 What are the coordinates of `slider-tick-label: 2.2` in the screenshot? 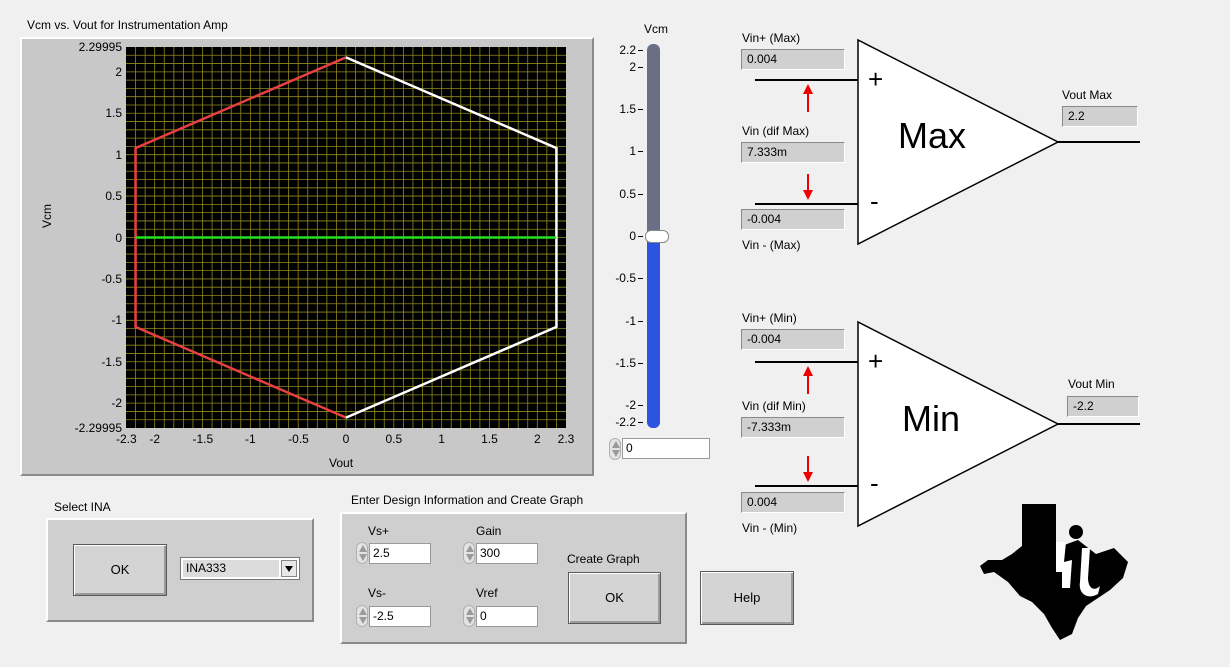 It's located at (627, 50).